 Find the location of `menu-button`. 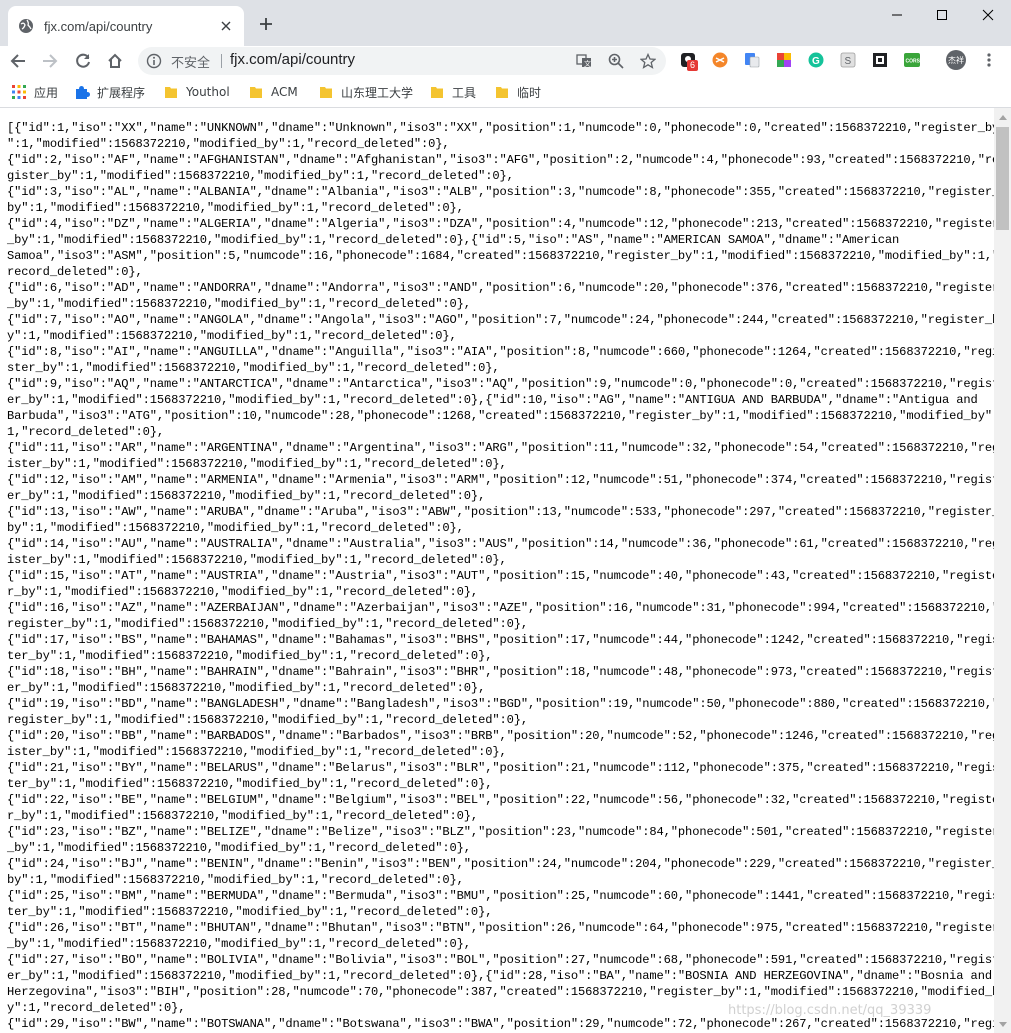

menu-button is located at coordinates (989, 60).